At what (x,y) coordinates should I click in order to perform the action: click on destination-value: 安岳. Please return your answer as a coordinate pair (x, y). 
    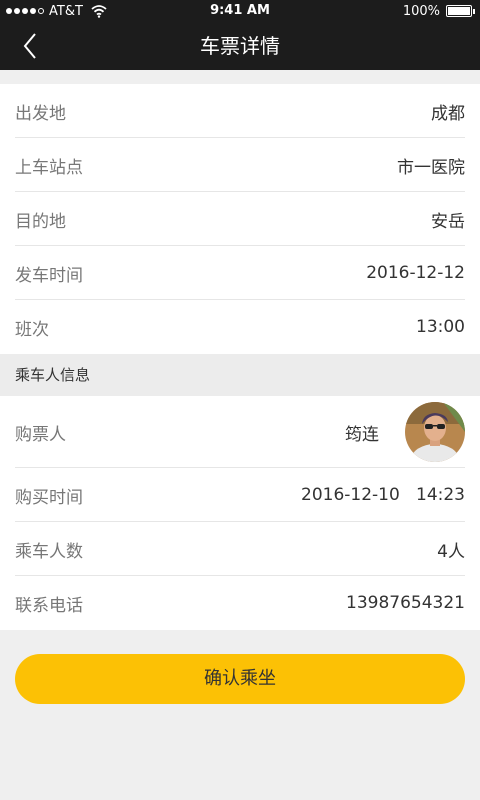
    Looking at the image, I should click on (448, 221).